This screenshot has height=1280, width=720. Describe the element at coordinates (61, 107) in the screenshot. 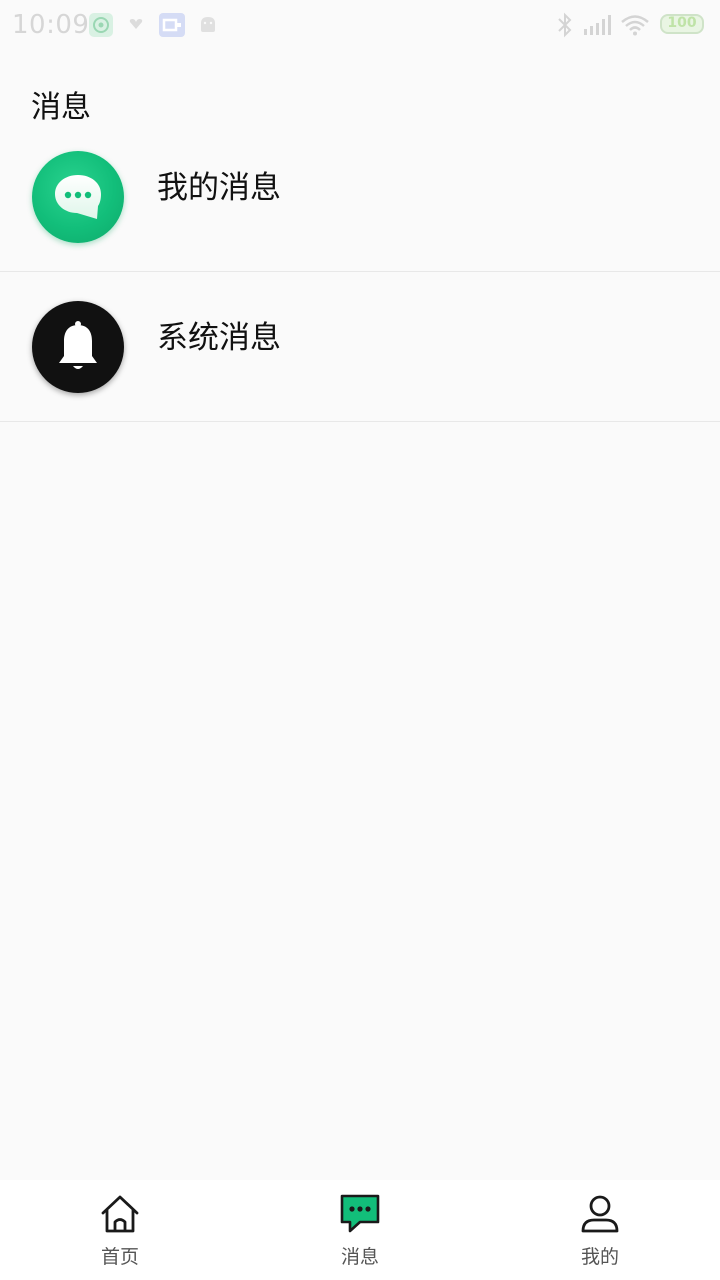

I see `page-title: 消息` at that location.